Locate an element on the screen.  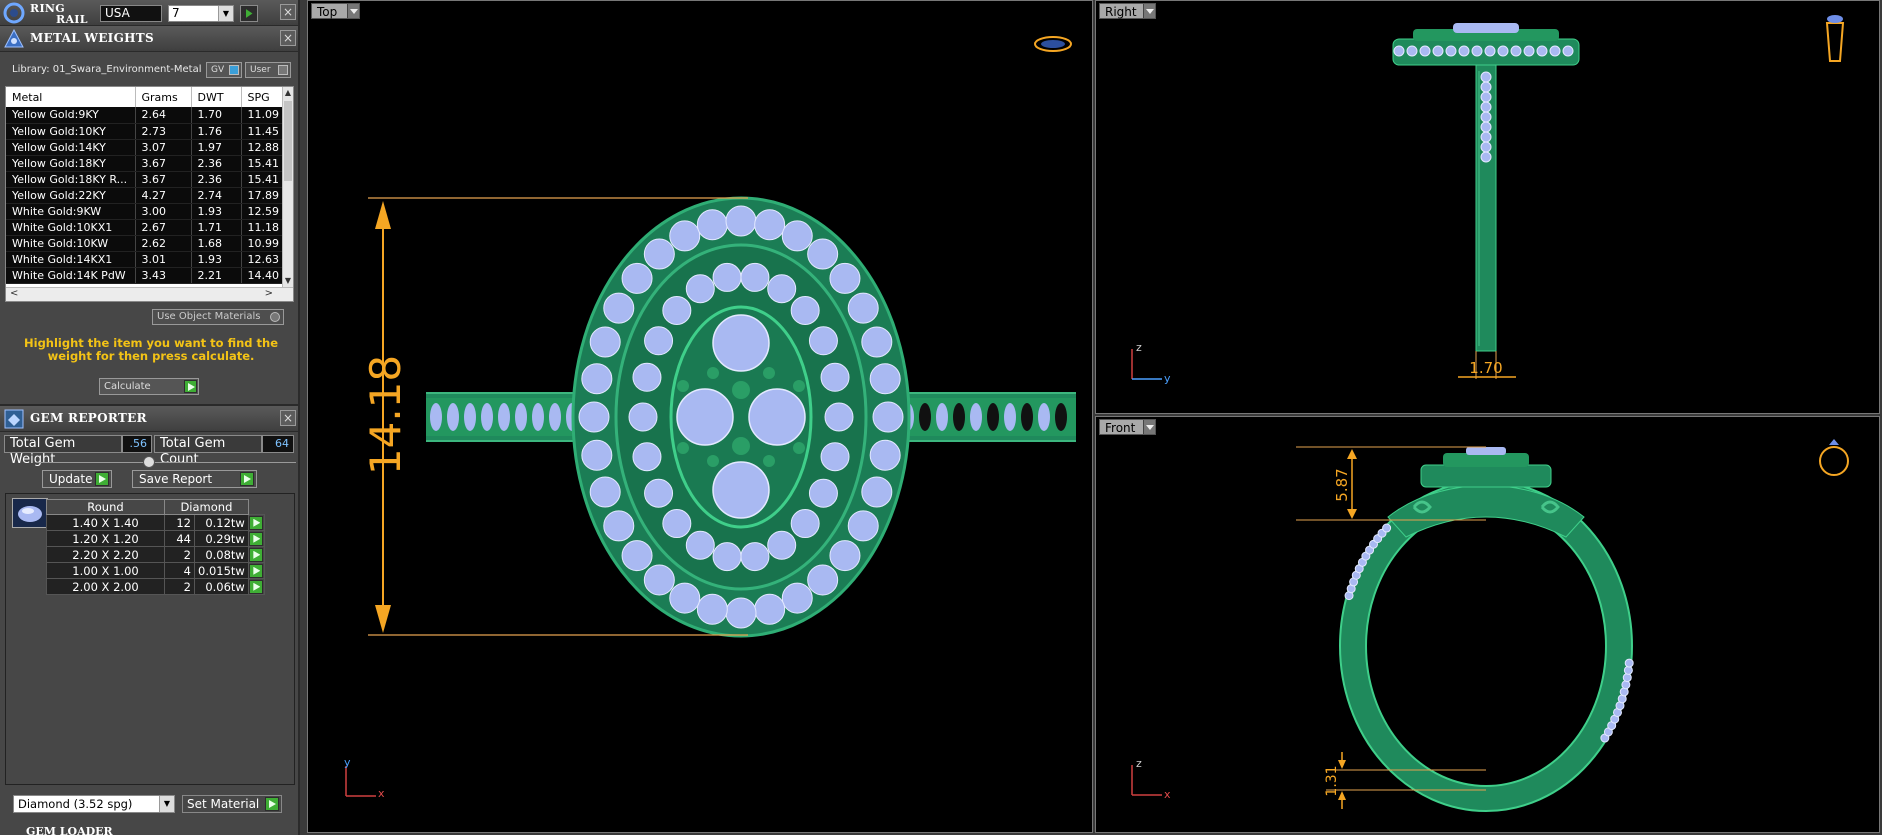
scroll-right-icon: > is located at coordinates (269, 293).